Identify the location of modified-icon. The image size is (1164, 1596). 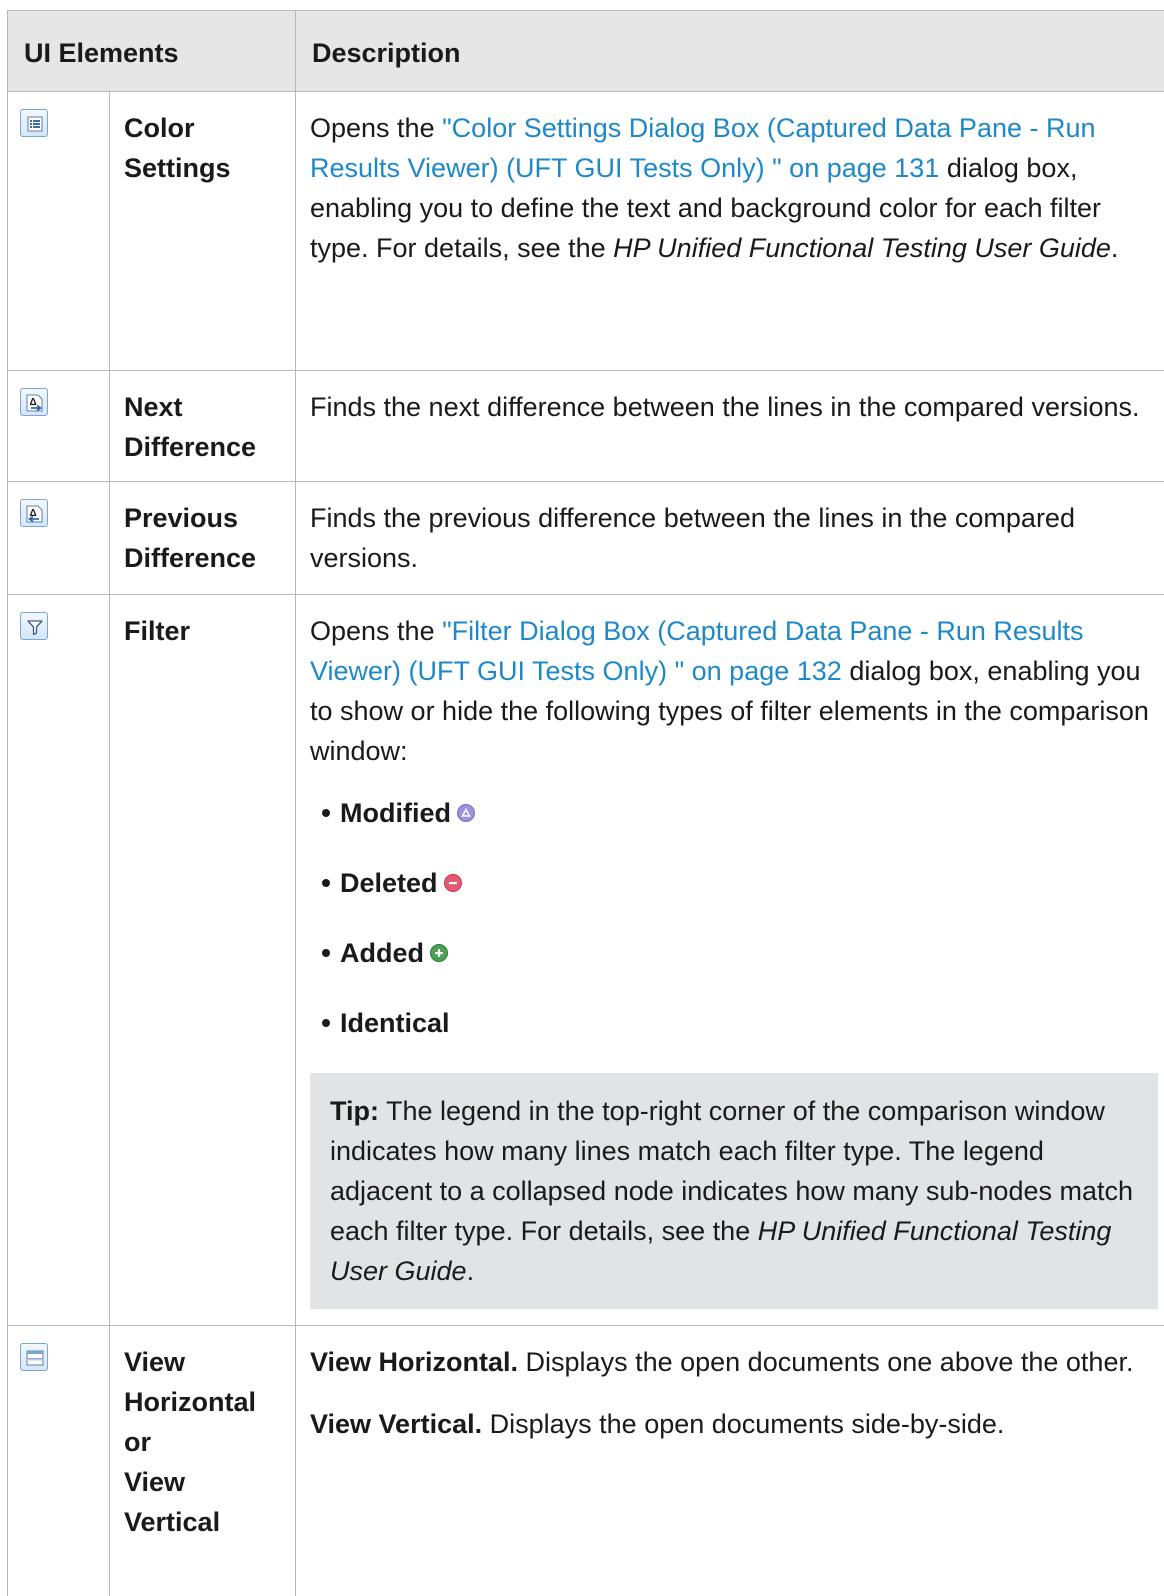
(466, 813).